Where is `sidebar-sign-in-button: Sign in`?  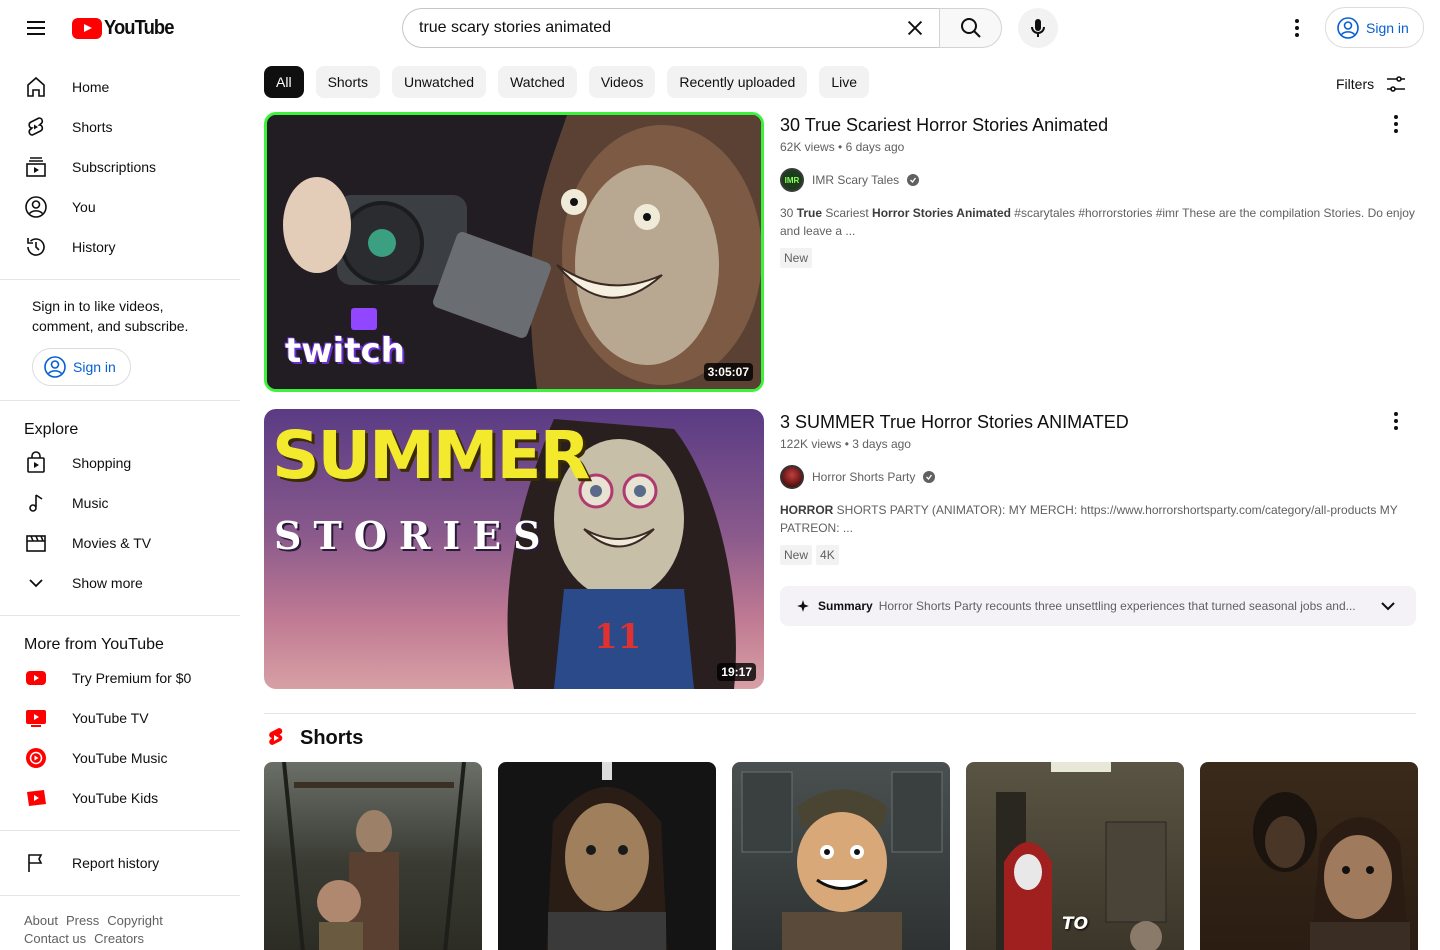
sidebar-sign-in-button: Sign in is located at coordinates (81, 367).